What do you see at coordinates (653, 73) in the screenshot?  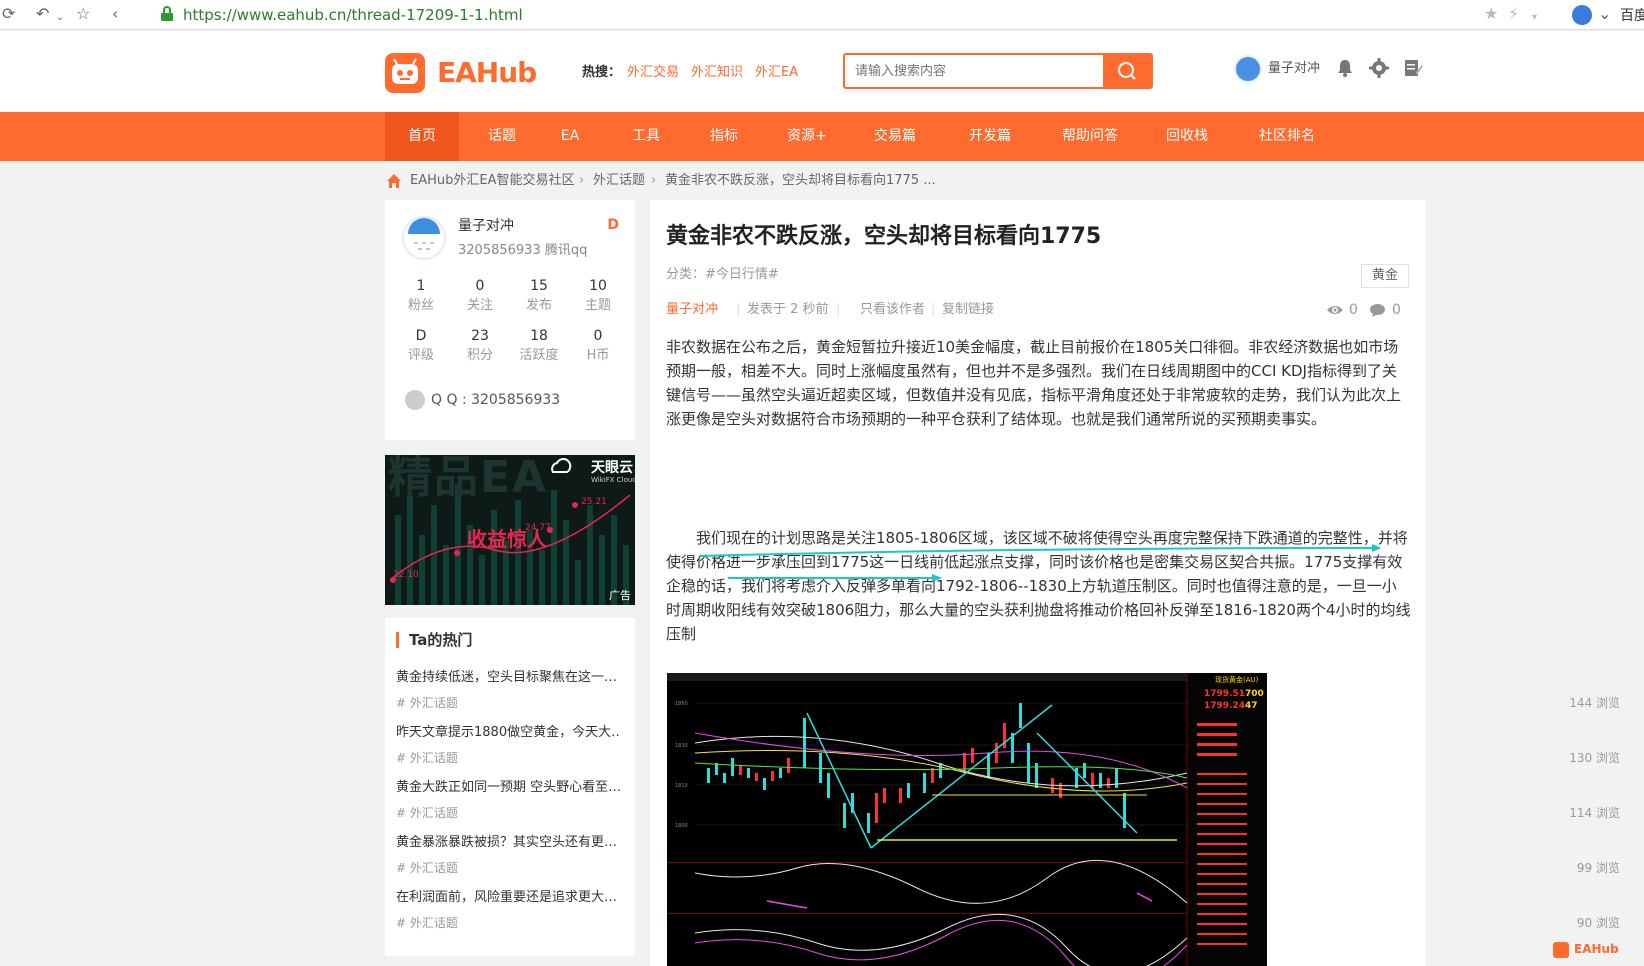 I see `hot-link-forex-trading: 外汇交易` at bounding box center [653, 73].